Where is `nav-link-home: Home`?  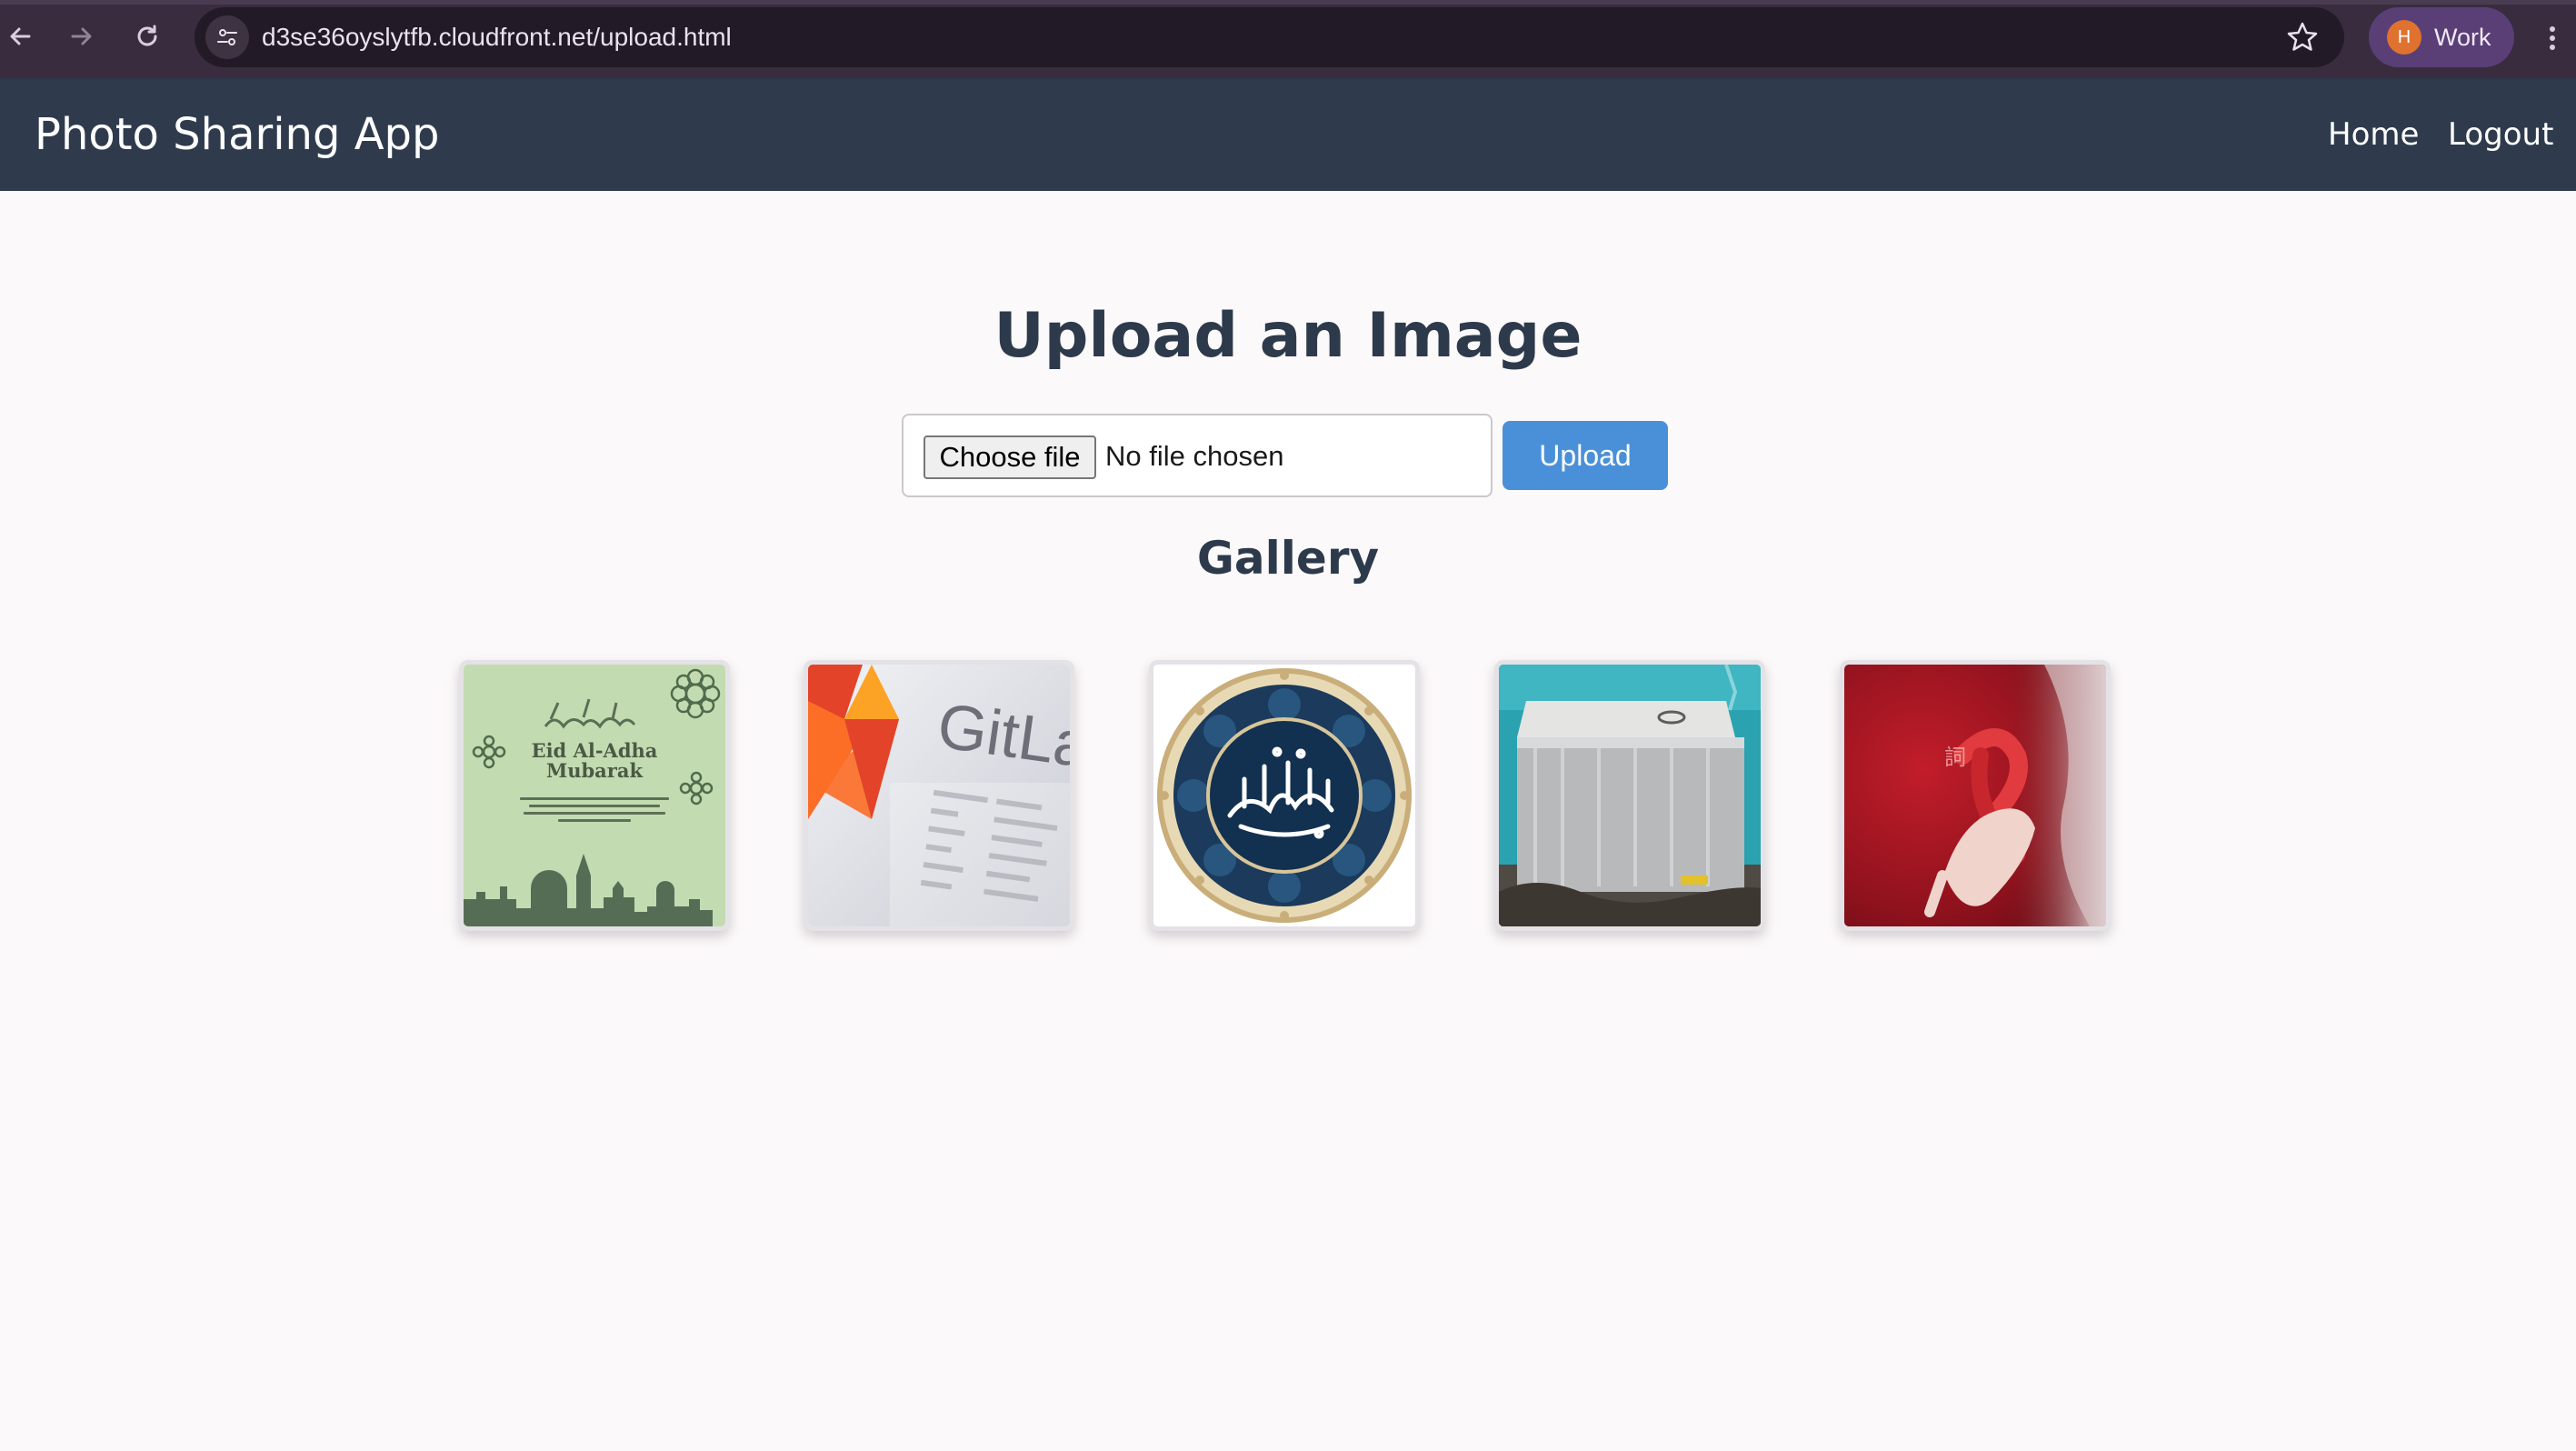
nav-link-home: Home is located at coordinates (2373, 134).